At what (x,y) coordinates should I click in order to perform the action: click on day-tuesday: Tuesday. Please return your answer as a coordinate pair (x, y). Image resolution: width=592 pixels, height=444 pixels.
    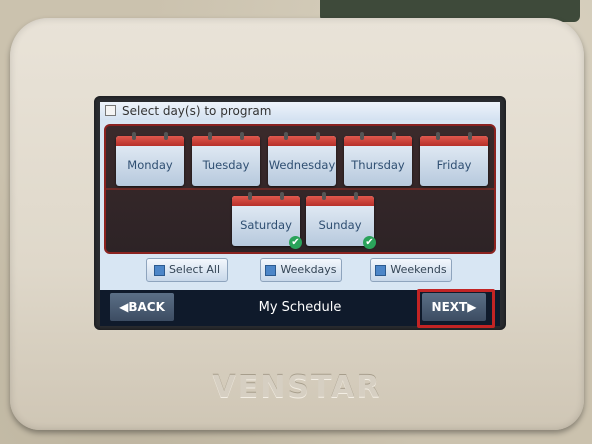
    Looking at the image, I should click on (226, 159).